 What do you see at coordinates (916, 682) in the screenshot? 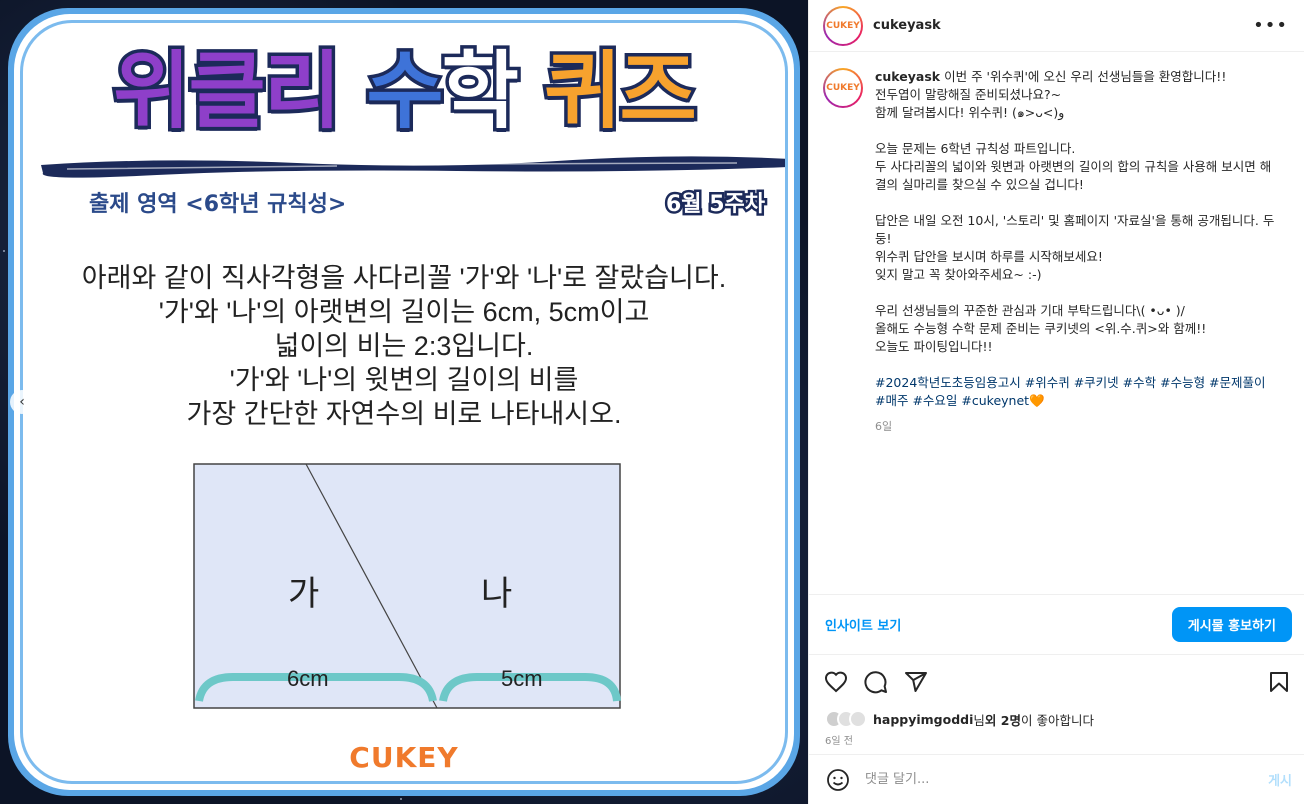
I see `send-icon` at bounding box center [916, 682].